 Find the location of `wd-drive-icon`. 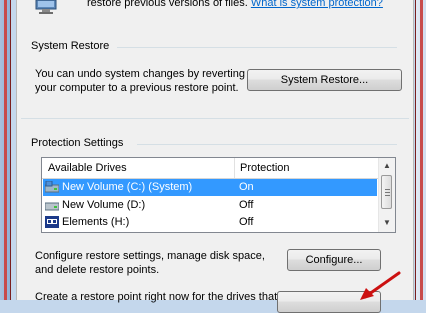

wd-drive-icon is located at coordinates (52, 222).